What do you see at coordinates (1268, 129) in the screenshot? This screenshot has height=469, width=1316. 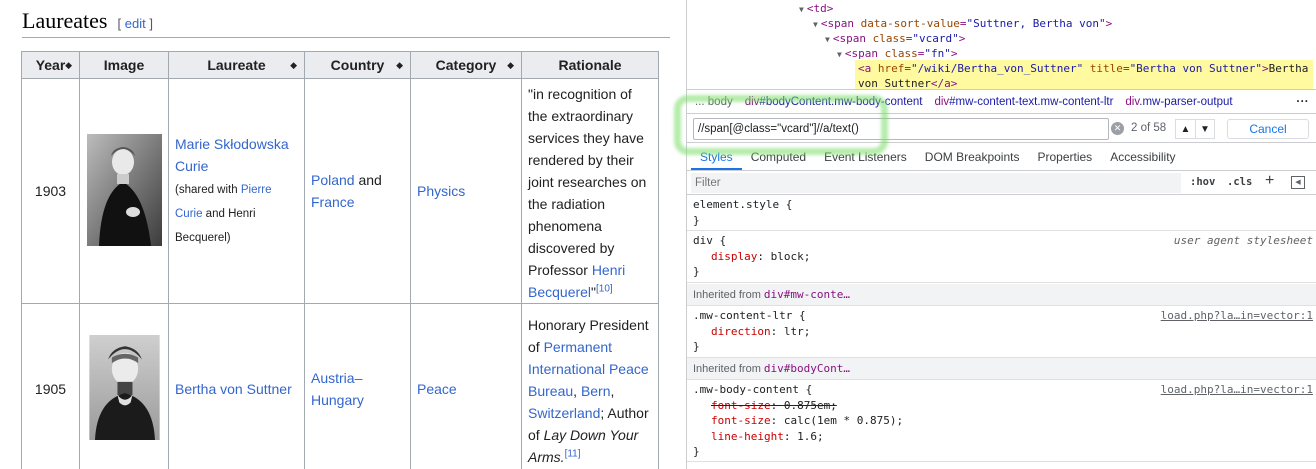 I see `cancel-button: Cancel` at bounding box center [1268, 129].